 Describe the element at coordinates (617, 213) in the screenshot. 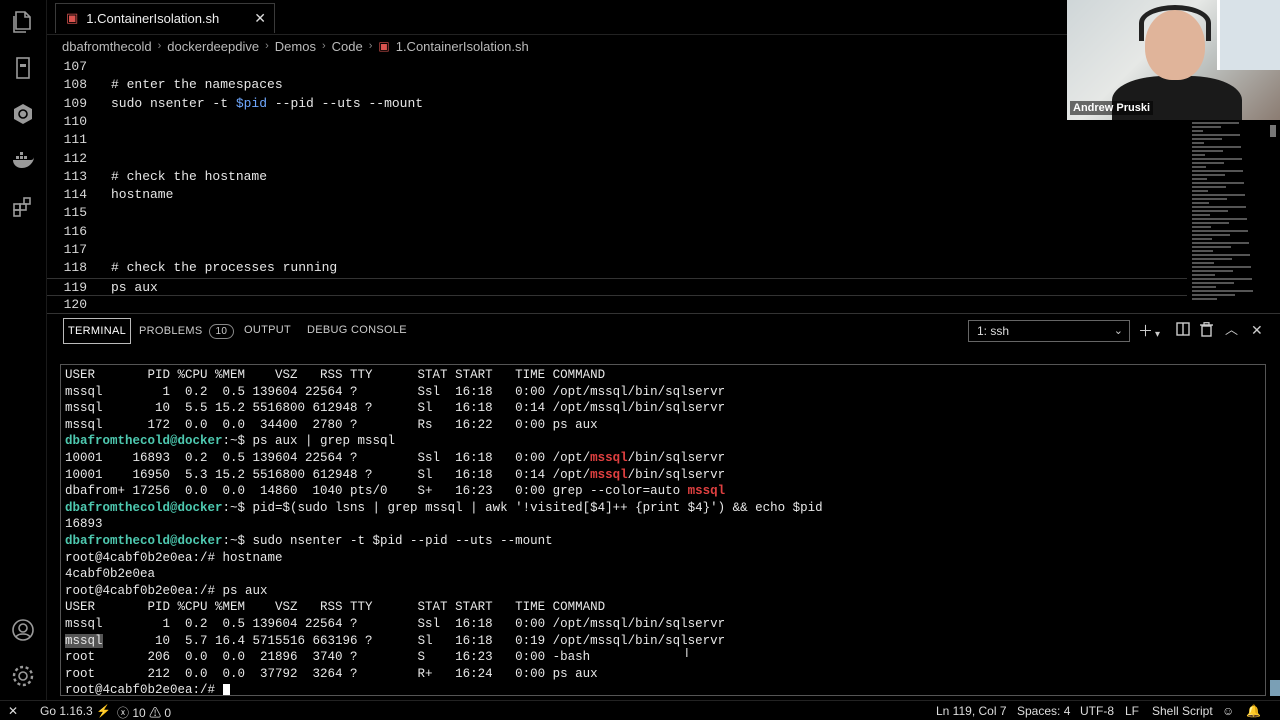

I see `code-line: 115` at that location.